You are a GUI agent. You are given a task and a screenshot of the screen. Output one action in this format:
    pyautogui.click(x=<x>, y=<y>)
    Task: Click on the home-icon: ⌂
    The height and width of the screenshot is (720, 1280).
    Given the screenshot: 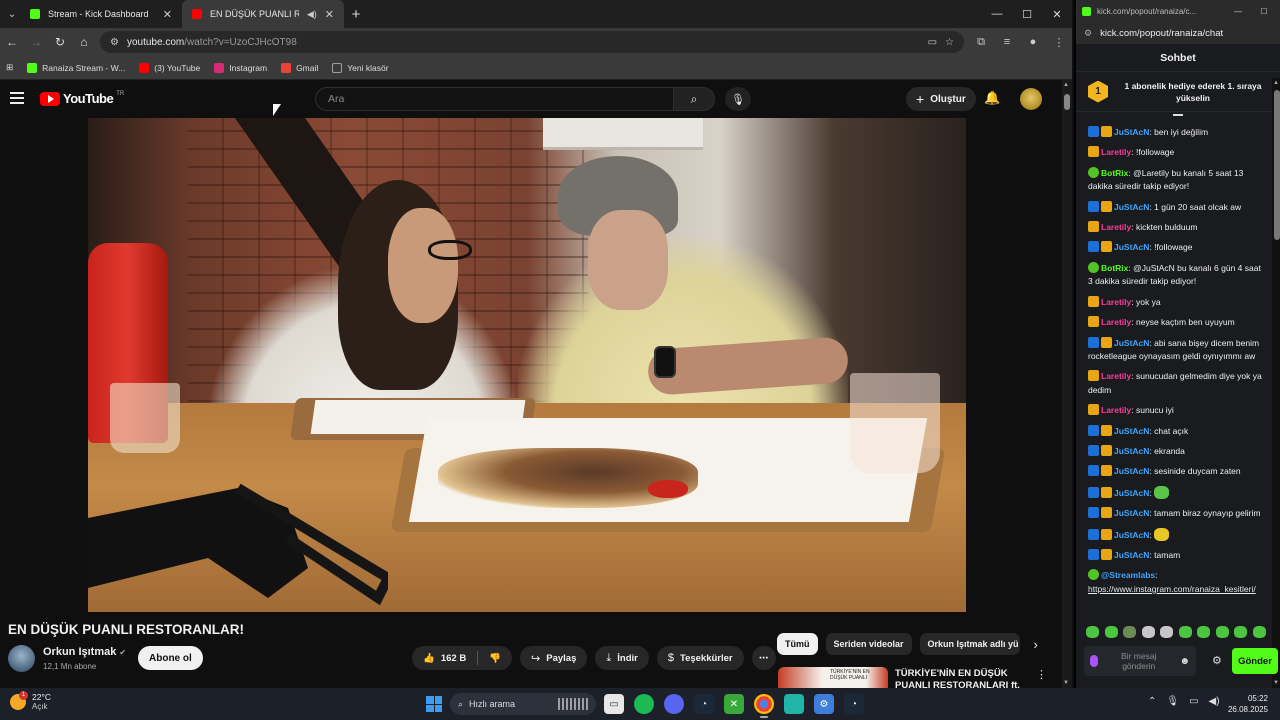 What is the action you would take?
    pyautogui.click(x=84, y=42)
    